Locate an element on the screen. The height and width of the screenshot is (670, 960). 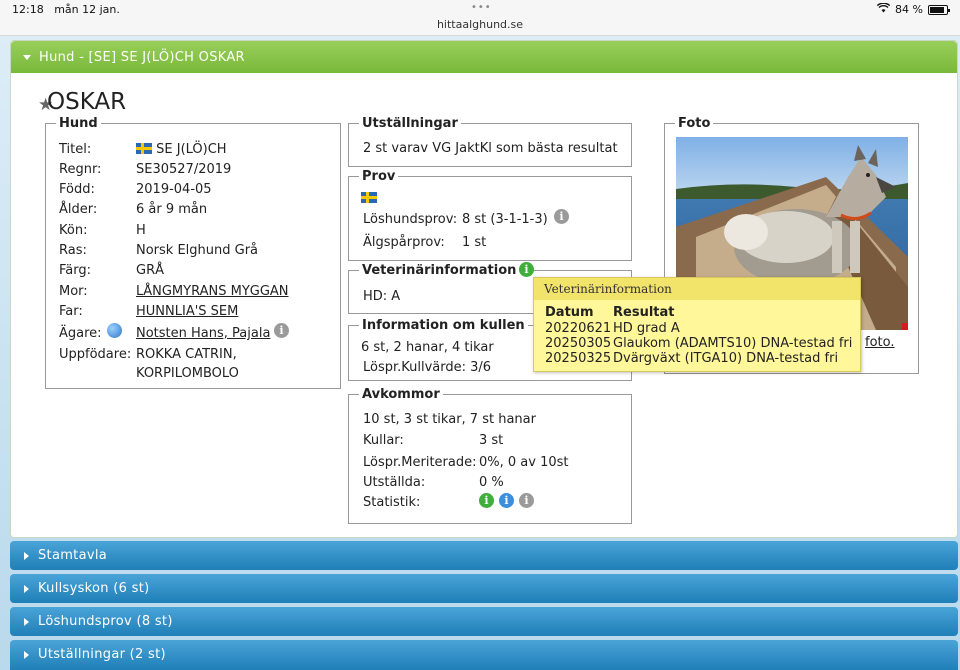
hd-value: HD: A is located at coordinates (382, 296).